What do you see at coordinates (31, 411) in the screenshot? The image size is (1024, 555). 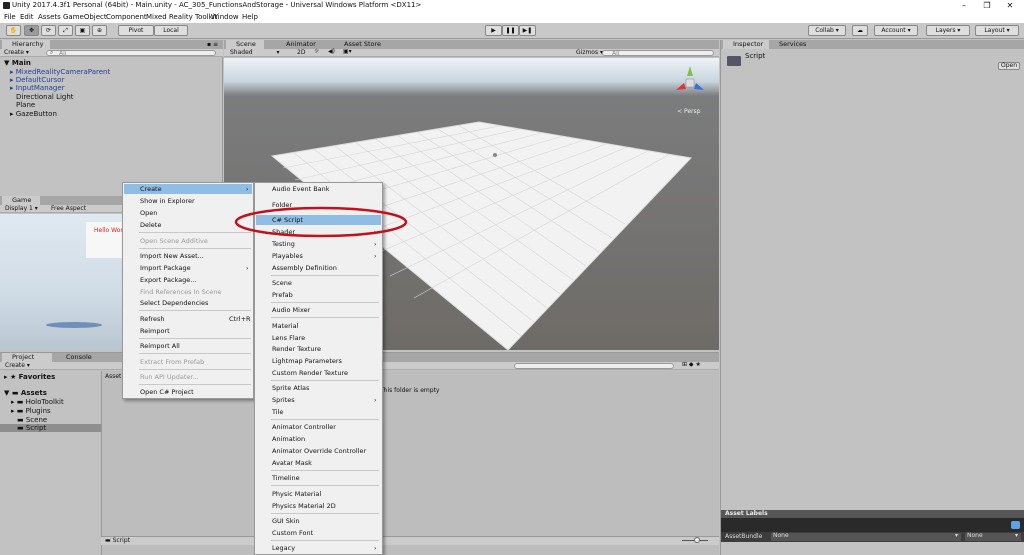 I see `folder-item: ▸ ▬ Plugins` at bounding box center [31, 411].